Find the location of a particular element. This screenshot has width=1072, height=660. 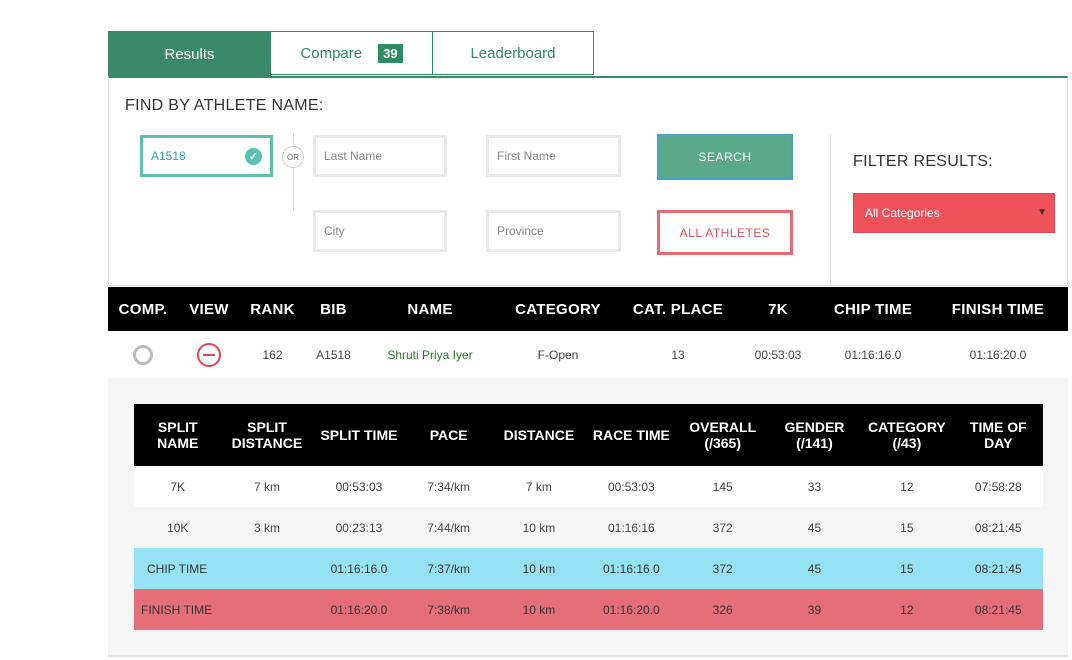

compare-radio-cell is located at coordinates (143, 355).